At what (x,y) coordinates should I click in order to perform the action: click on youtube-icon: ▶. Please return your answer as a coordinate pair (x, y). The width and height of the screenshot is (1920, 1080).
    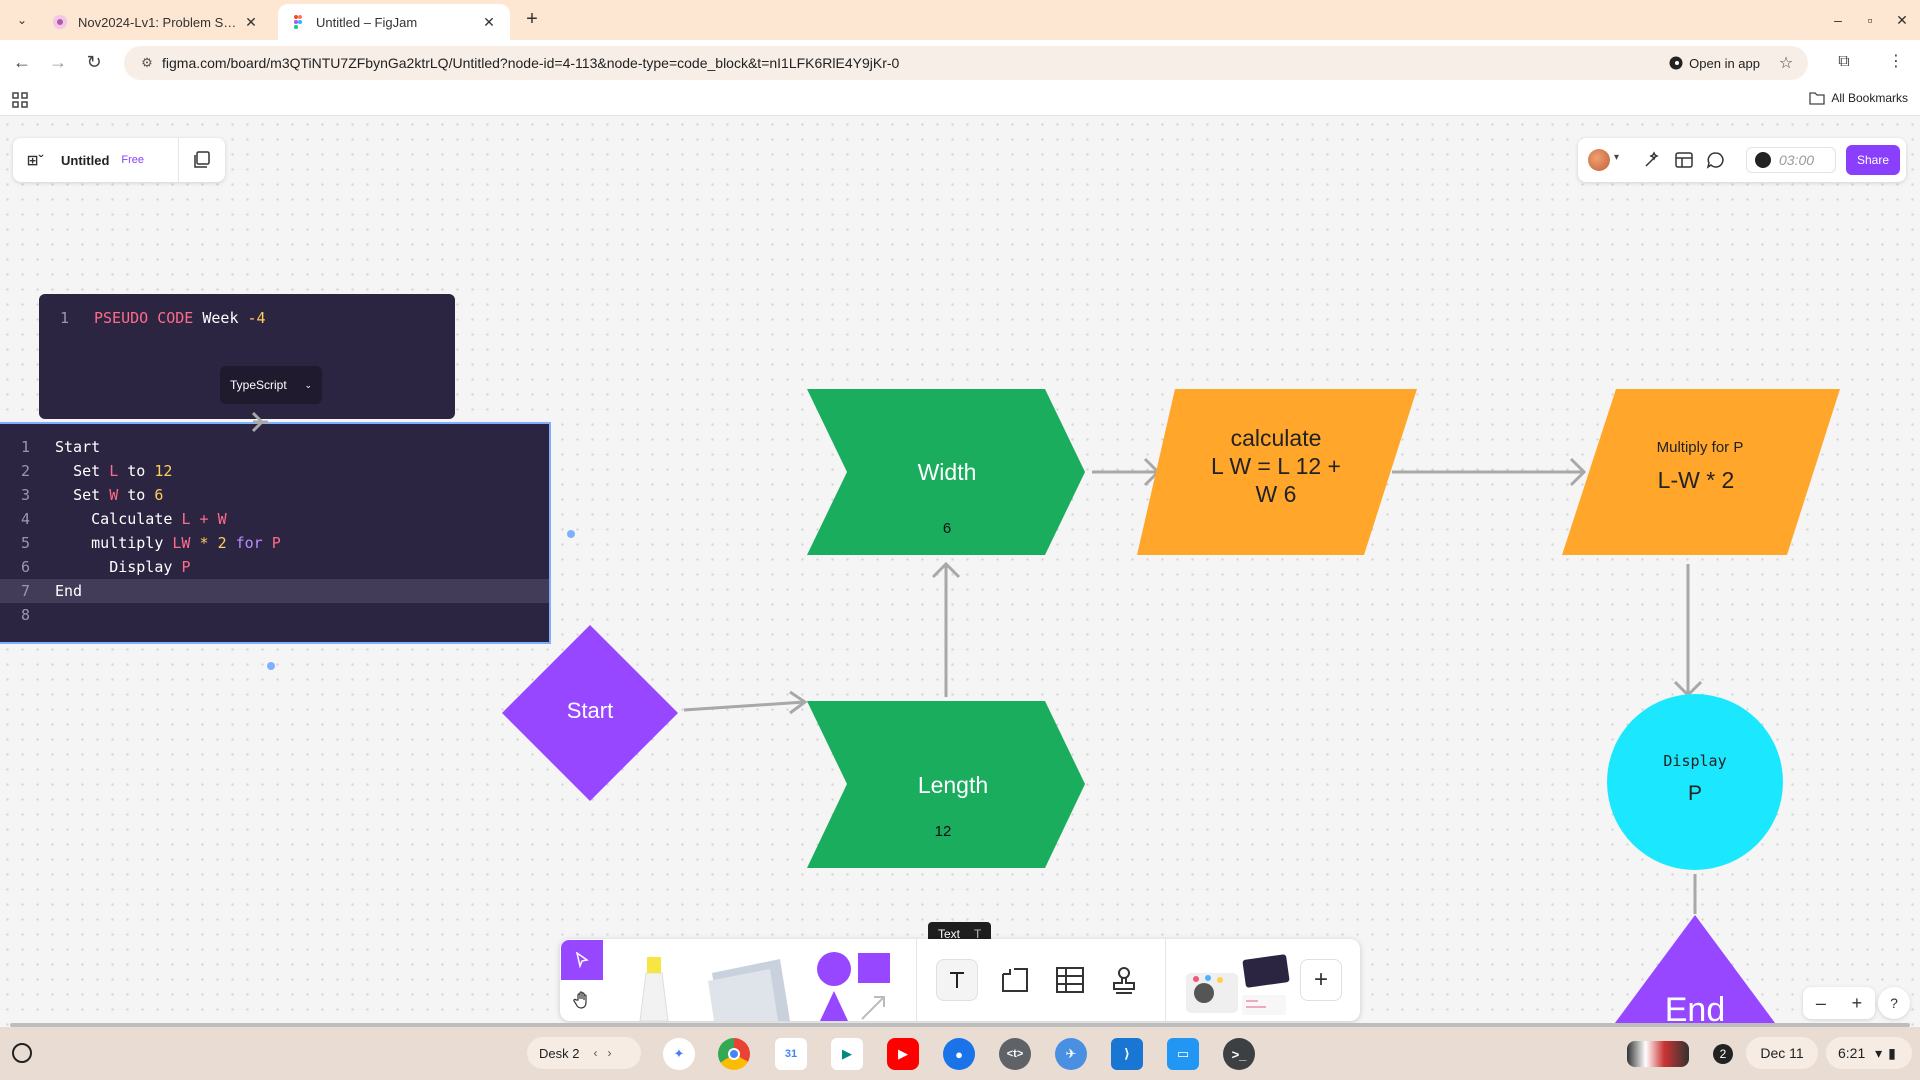
    Looking at the image, I should click on (903, 1054).